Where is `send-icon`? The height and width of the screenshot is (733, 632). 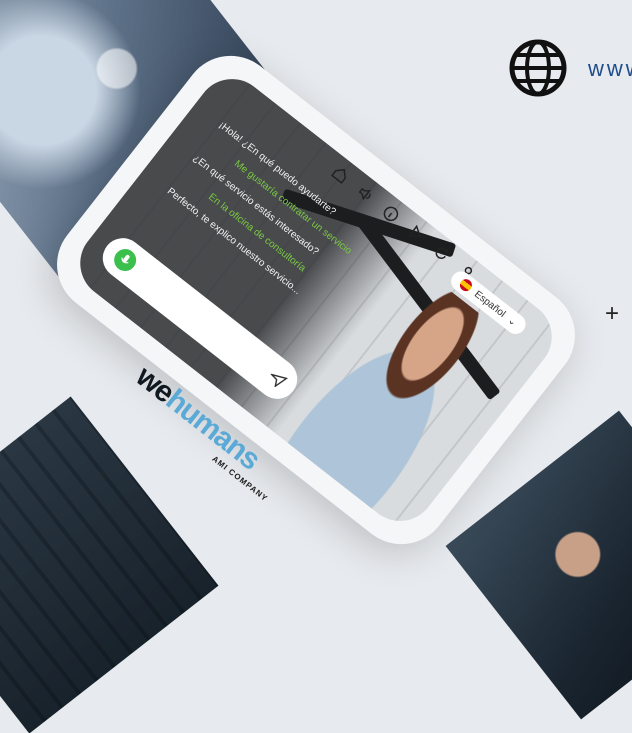 send-icon is located at coordinates (277, 379).